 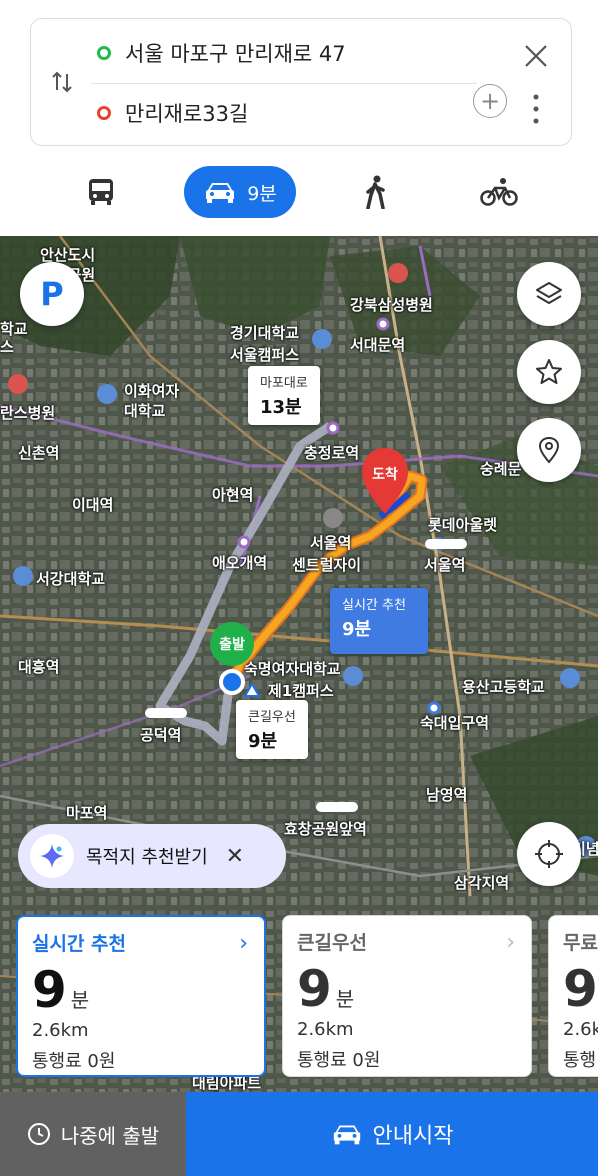 I want to click on divider, so click(x=284, y=83).